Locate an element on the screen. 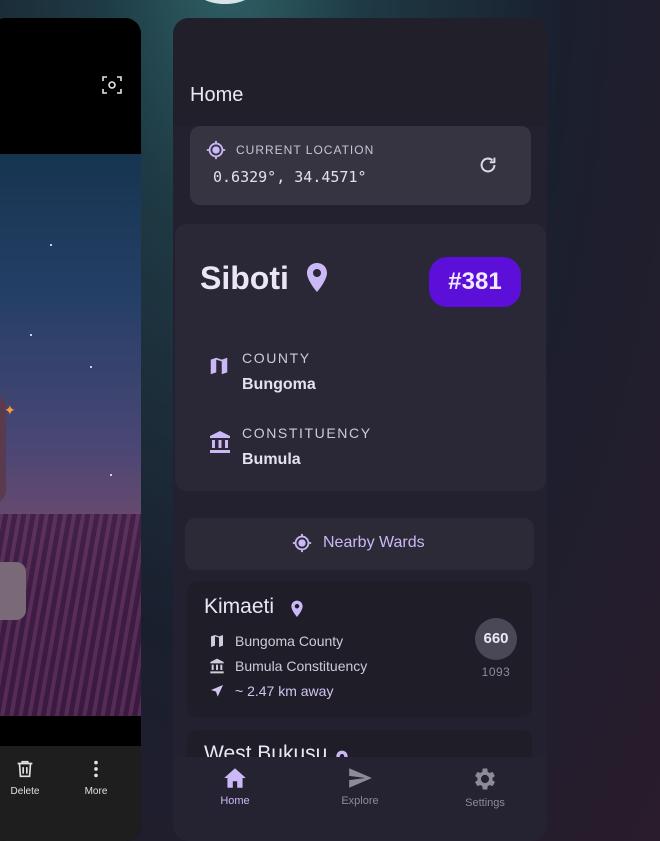 This screenshot has height=841, width=660. nav-settings: Settings is located at coordinates (485, 787).